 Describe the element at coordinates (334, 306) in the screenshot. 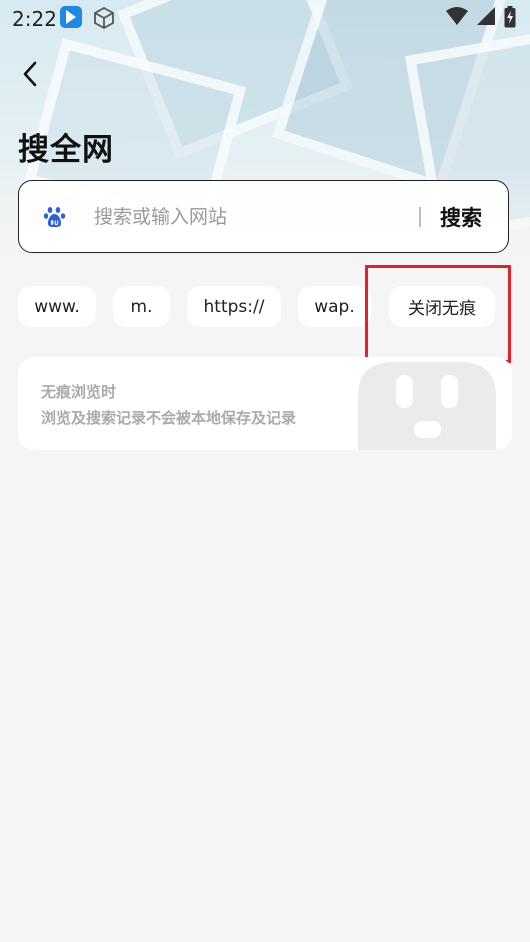

I see `prefix-chip-wap: wap.` at that location.